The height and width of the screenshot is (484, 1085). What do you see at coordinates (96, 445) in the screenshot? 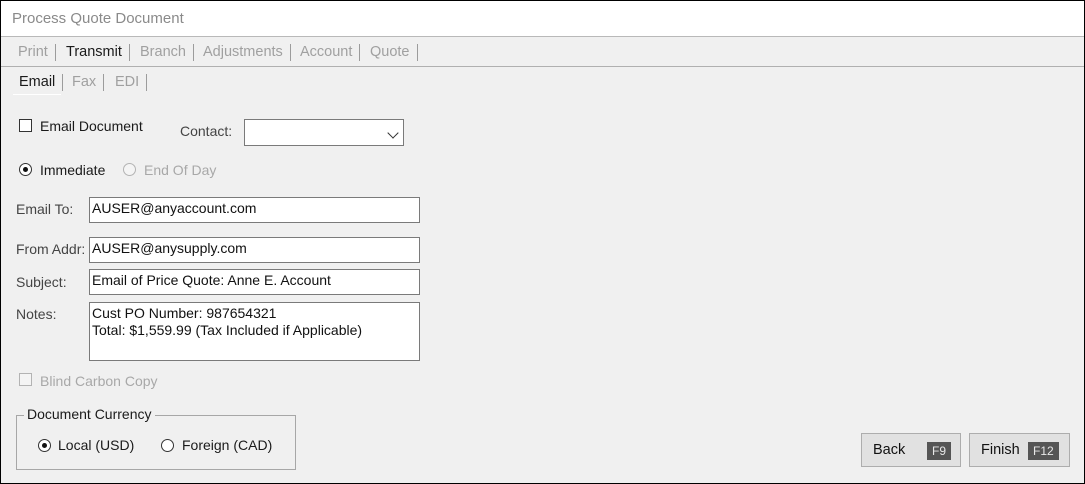
I see `local-usd-label: Local (USD)` at bounding box center [96, 445].